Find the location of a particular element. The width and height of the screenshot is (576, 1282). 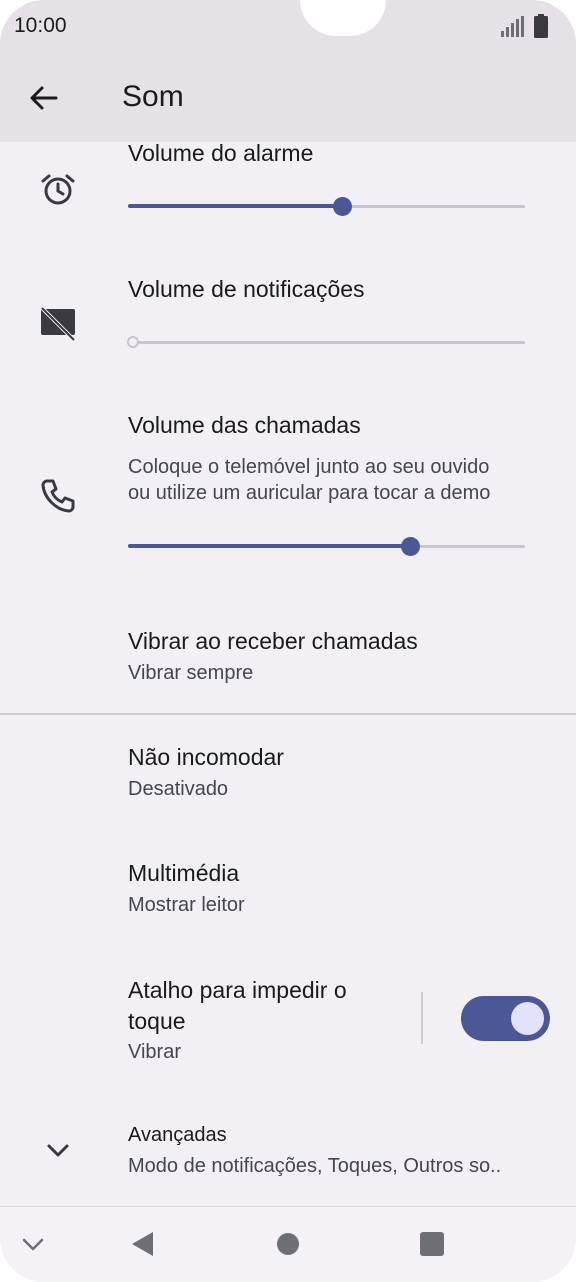

advanced-title: Avançadas is located at coordinates (177, 1135).